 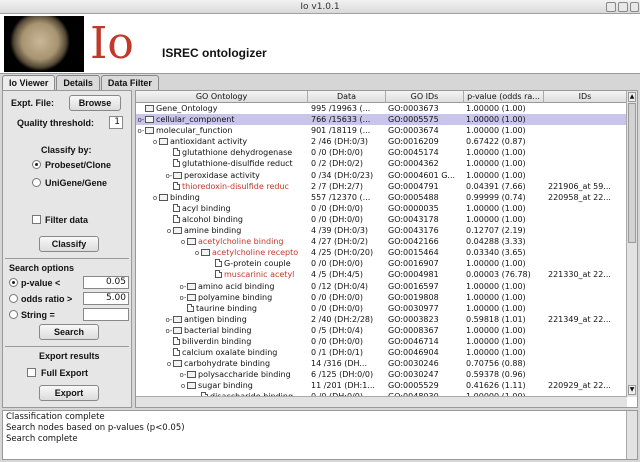 I want to click on full-export-checkbox, so click(x=31, y=372).